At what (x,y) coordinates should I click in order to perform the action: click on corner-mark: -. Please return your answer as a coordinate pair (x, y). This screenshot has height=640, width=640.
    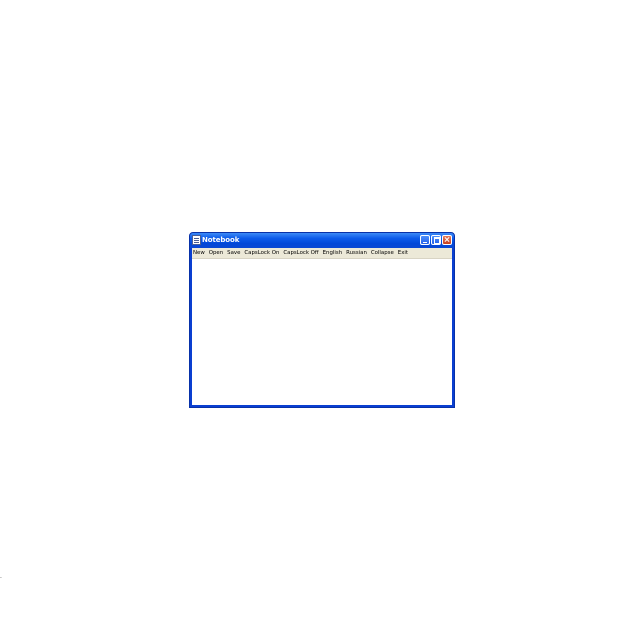
    Looking at the image, I should click on (1, 578).